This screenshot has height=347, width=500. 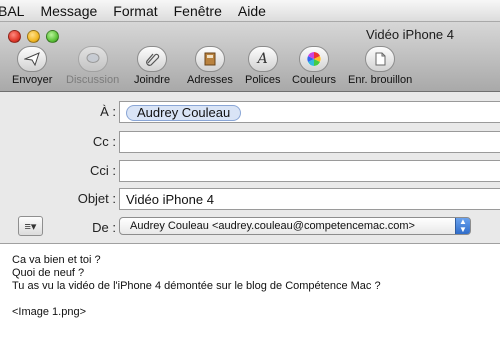 I want to click on colors-button-label: Couleurs, so click(x=314, y=80).